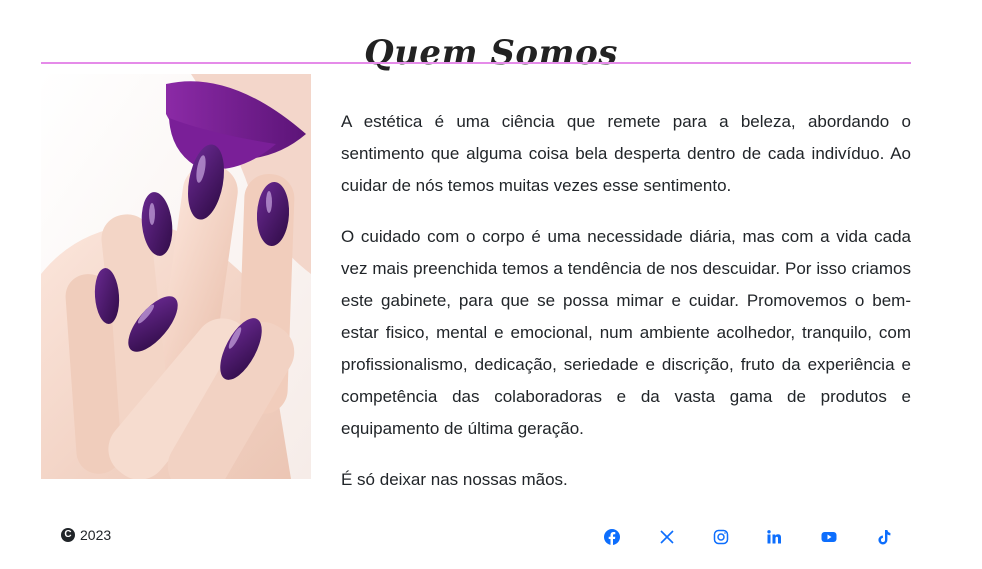  What do you see at coordinates (68, 535) in the screenshot?
I see `copyright-icon: C` at bounding box center [68, 535].